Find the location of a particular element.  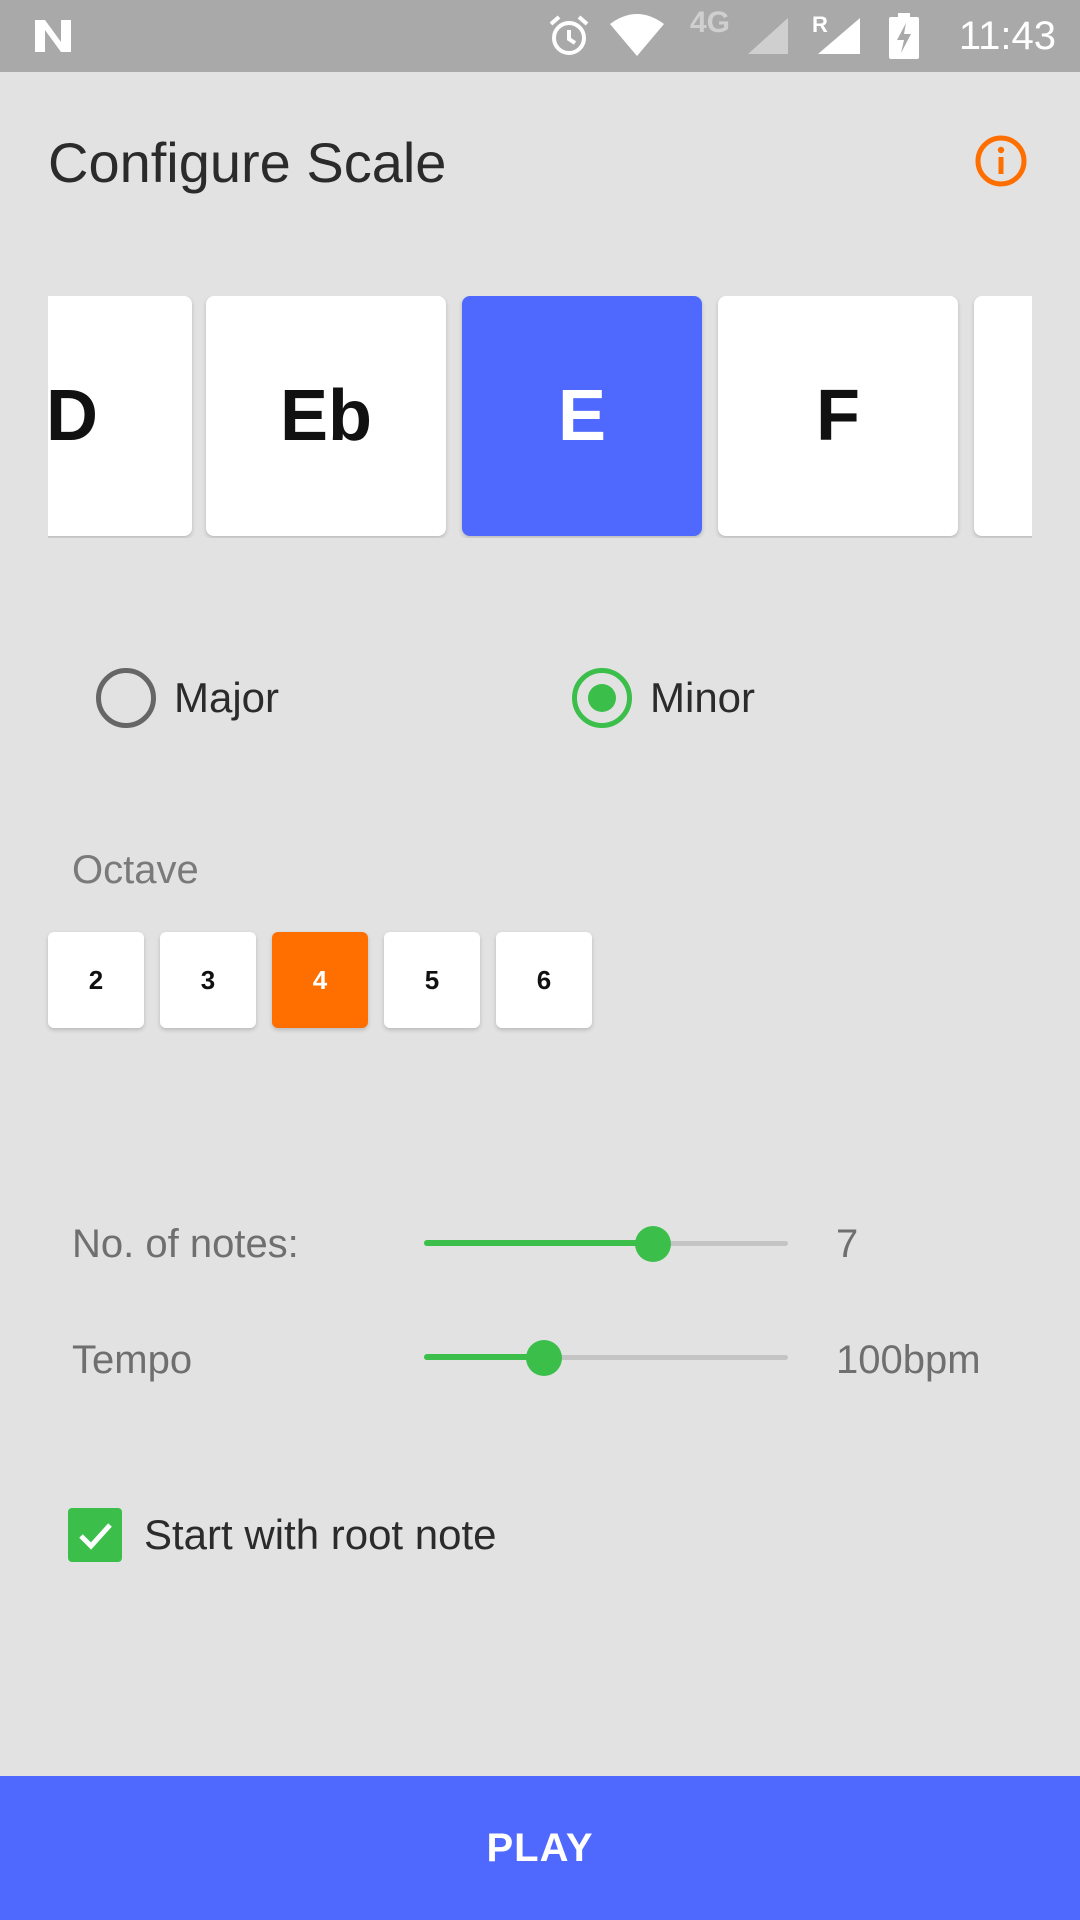

slider-fill is located at coordinates (538, 1243).